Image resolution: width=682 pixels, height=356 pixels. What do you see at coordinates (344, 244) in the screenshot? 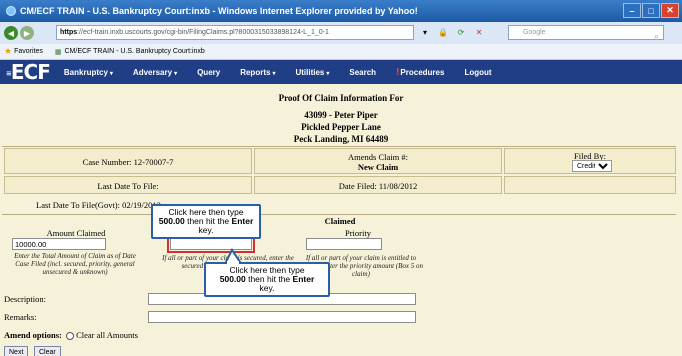
I see `priority-amount-input` at bounding box center [344, 244].